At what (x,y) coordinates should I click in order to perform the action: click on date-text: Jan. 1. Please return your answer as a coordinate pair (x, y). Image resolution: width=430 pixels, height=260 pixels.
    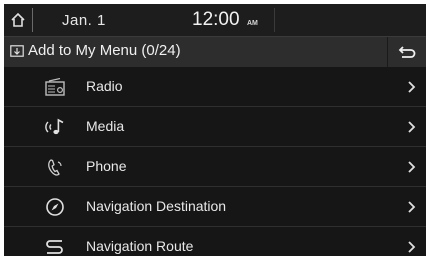
    Looking at the image, I should click on (84, 20).